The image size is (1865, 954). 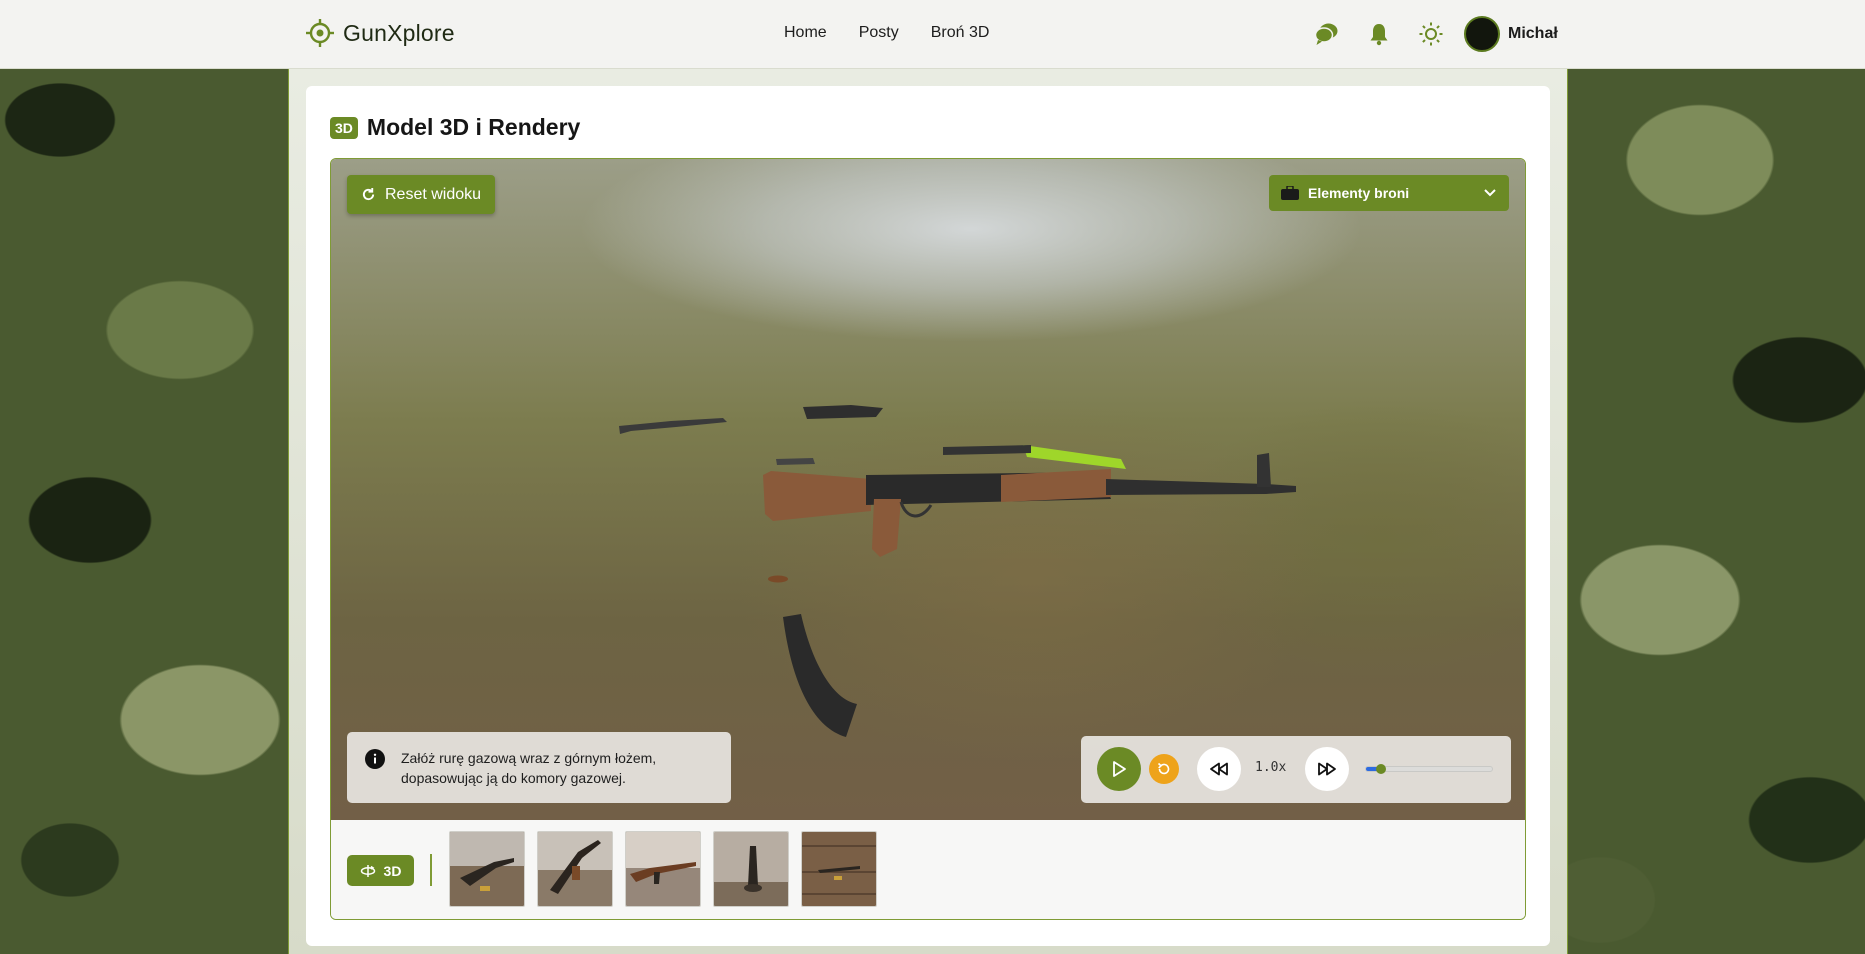 I want to click on rewind-button, so click(x=1219, y=769).